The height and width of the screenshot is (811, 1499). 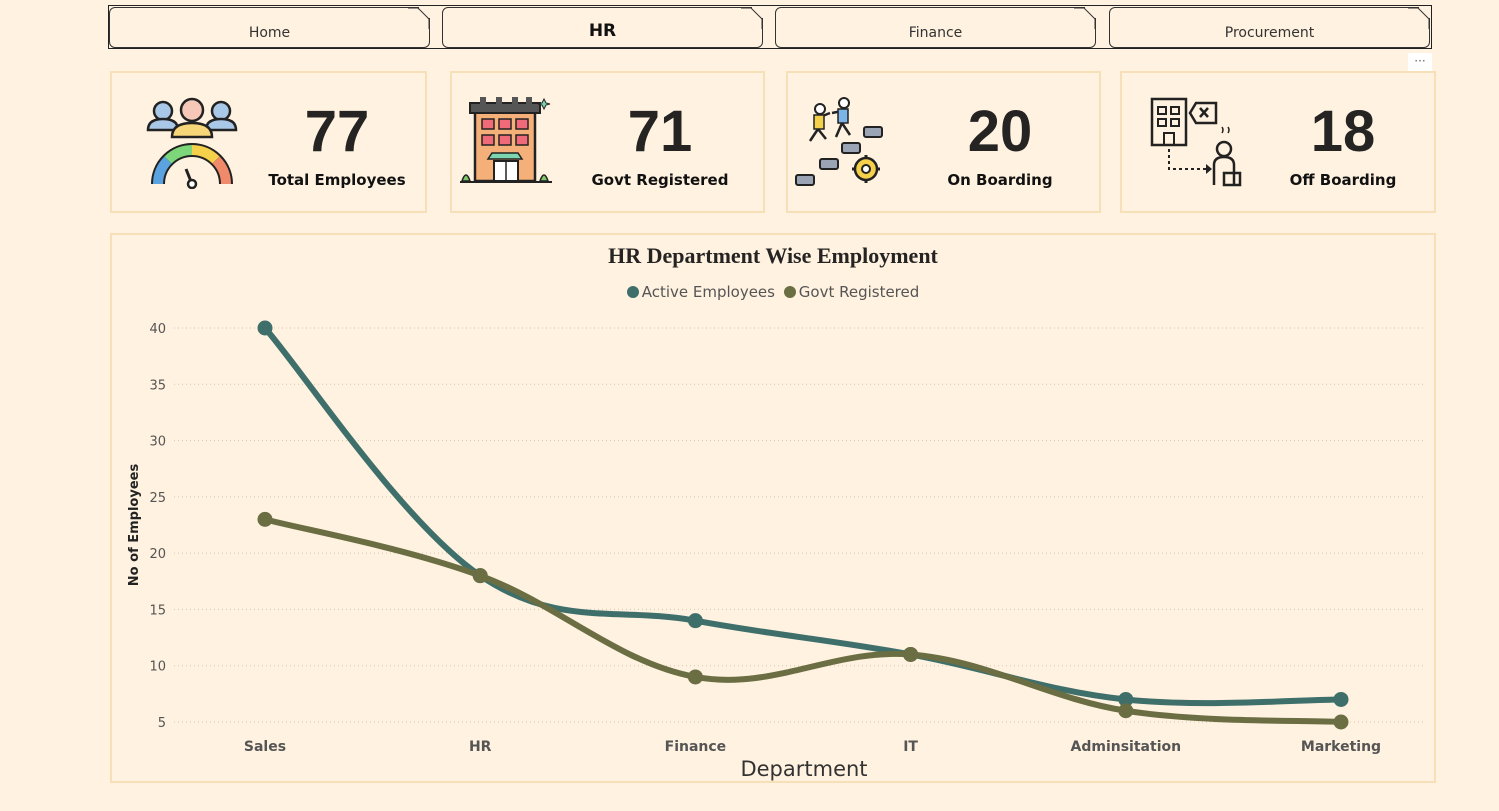 I want to click on kpi-card-off-boarding: 18 Off Boarding, so click(x=1278, y=142).